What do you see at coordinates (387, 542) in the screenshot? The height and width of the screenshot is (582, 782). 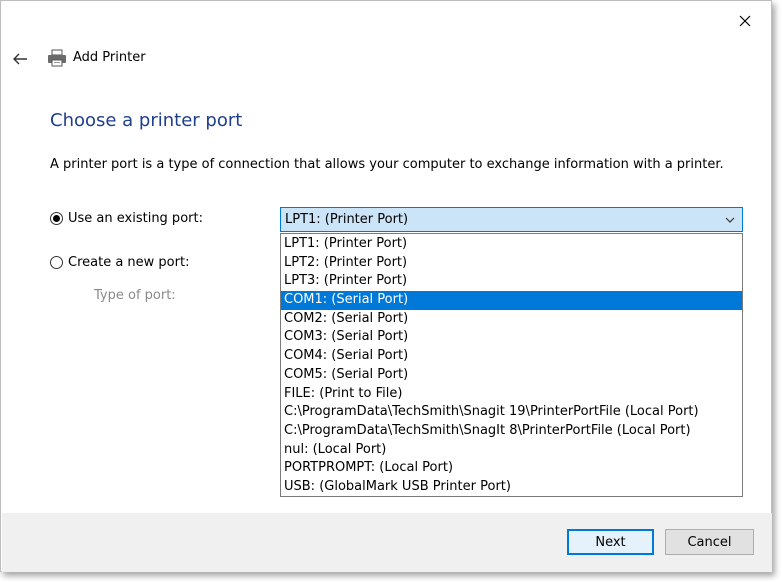 I see `dialog-footer` at bounding box center [387, 542].